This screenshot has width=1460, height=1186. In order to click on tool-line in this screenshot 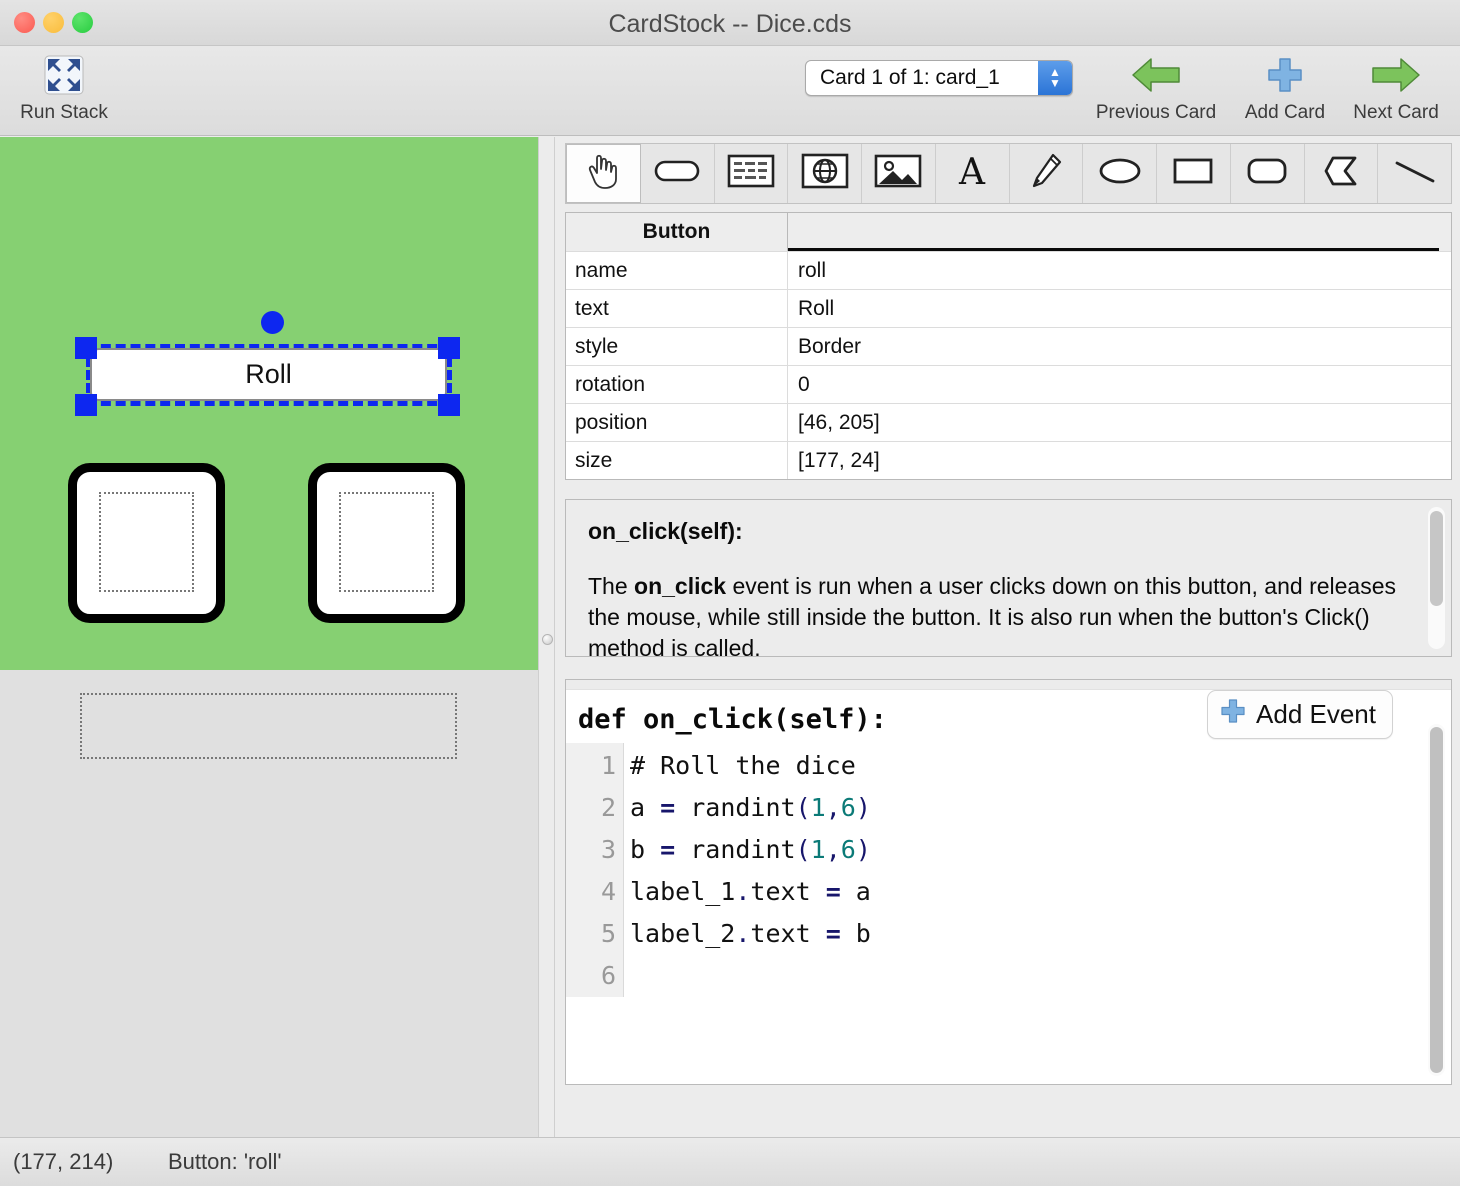, I will do `click(1414, 173)`.